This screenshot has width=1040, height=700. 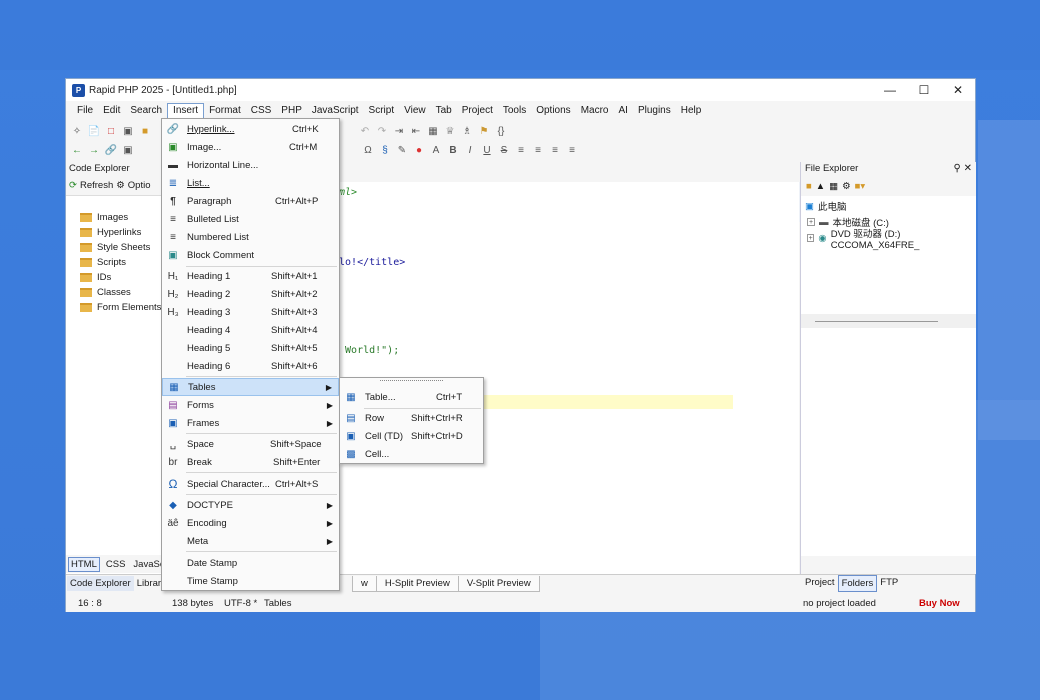 What do you see at coordinates (261, 111) in the screenshot?
I see `menu-css: CSS` at bounding box center [261, 111].